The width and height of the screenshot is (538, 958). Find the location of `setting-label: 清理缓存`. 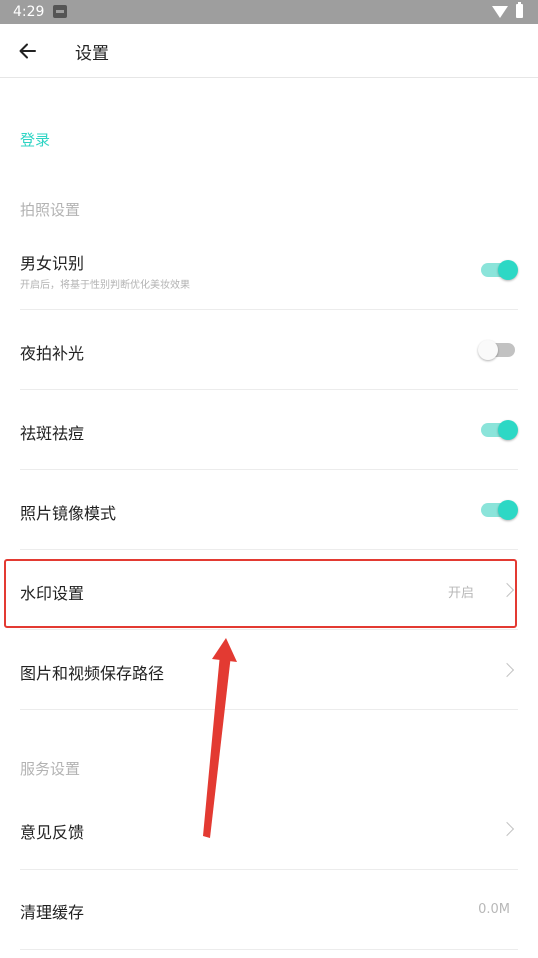

setting-label: 清理缓存 is located at coordinates (52, 912).